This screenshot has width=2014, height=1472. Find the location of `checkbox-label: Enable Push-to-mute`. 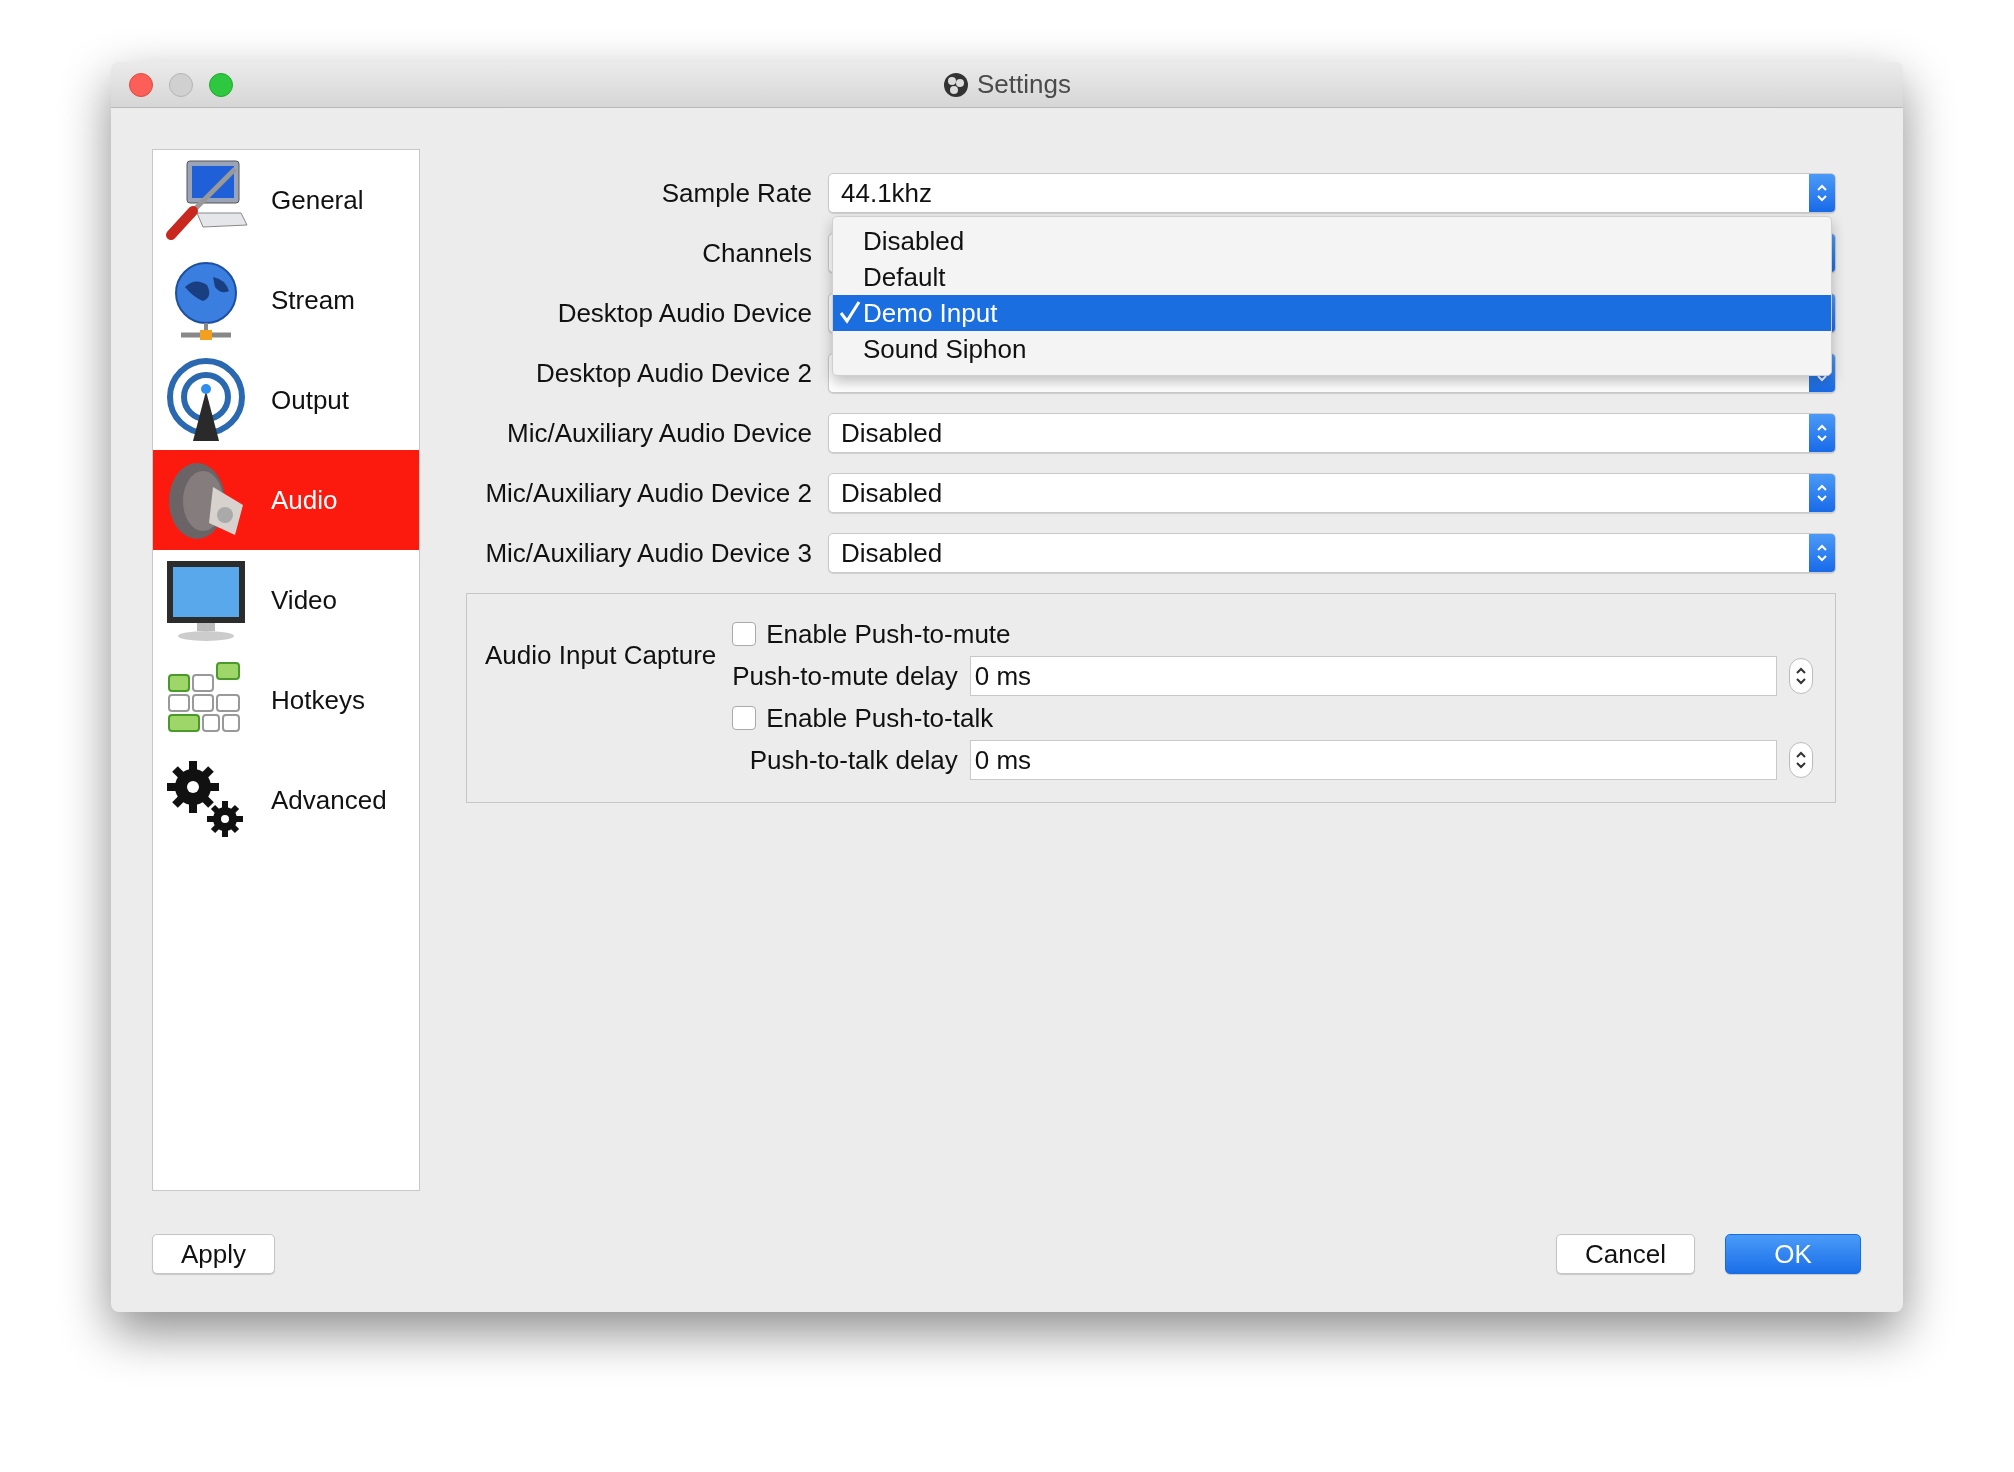

checkbox-label: Enable Push-to-mute is located at coordinates (888, 634).